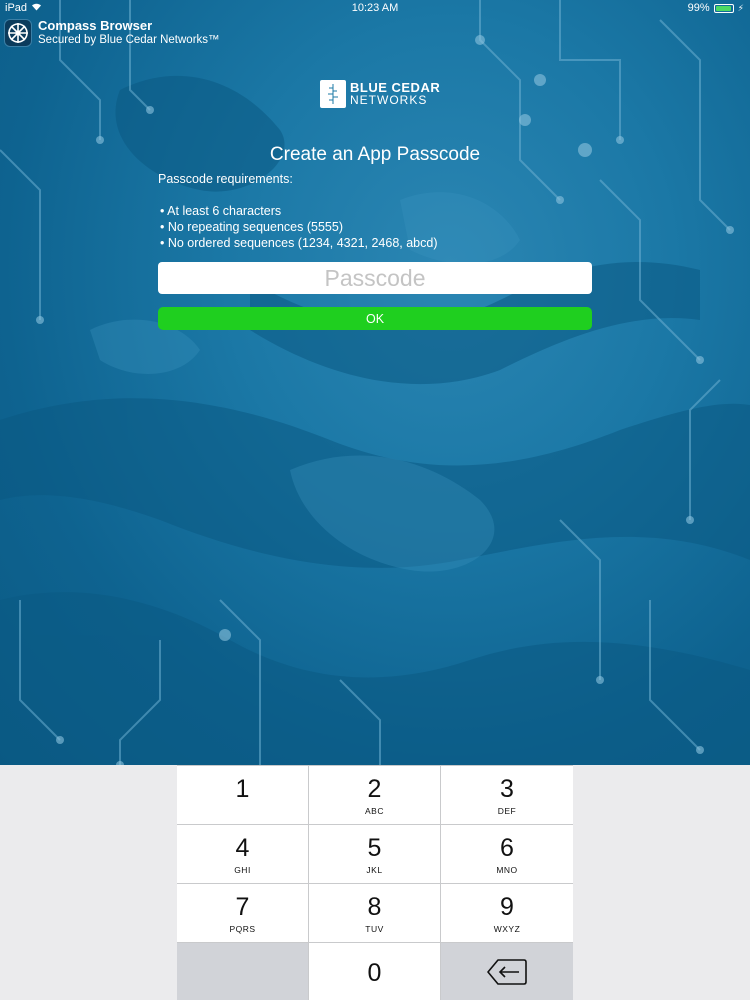  What do you see at coordinates (507, 907) in the screenshot?
I see `key-number: 9` at bounding box center [507, 907].